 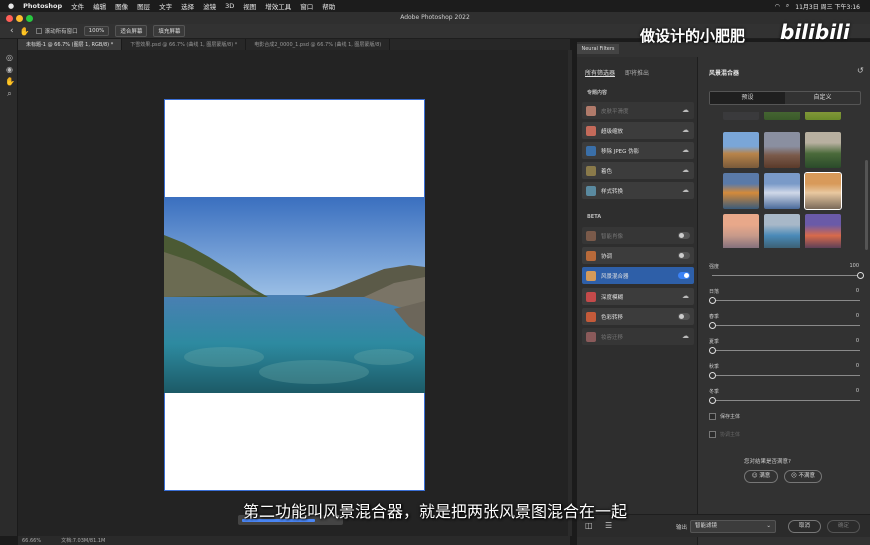 I want to click on menu-edit: 编辑, so click(x=99, y=6).